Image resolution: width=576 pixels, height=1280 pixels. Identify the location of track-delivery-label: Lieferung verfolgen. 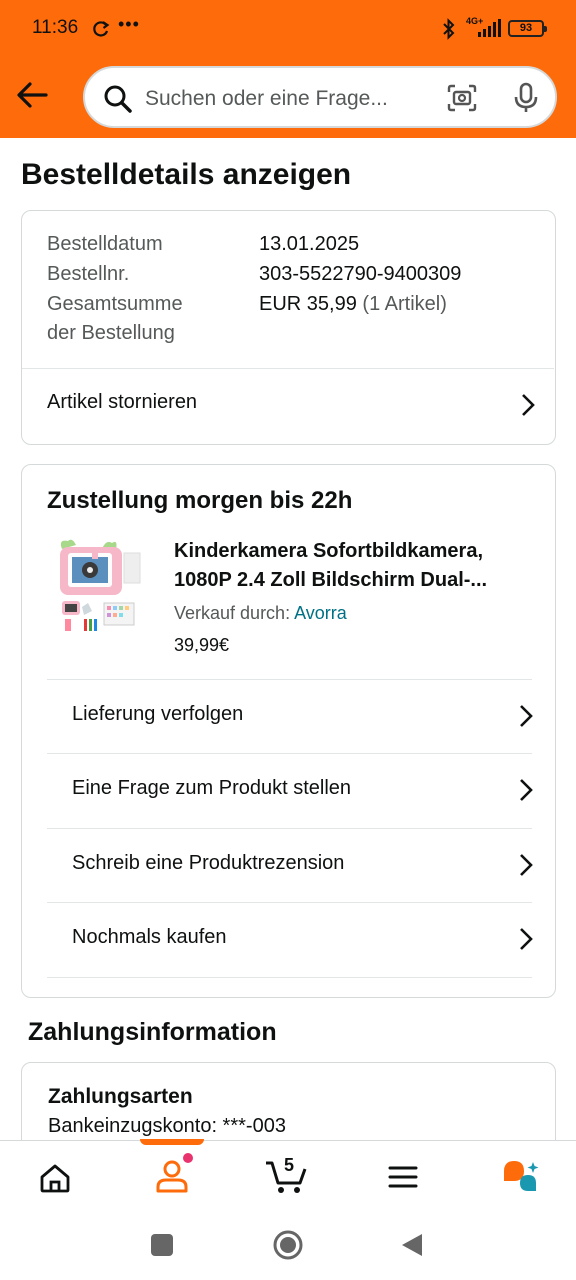
(158, 714).